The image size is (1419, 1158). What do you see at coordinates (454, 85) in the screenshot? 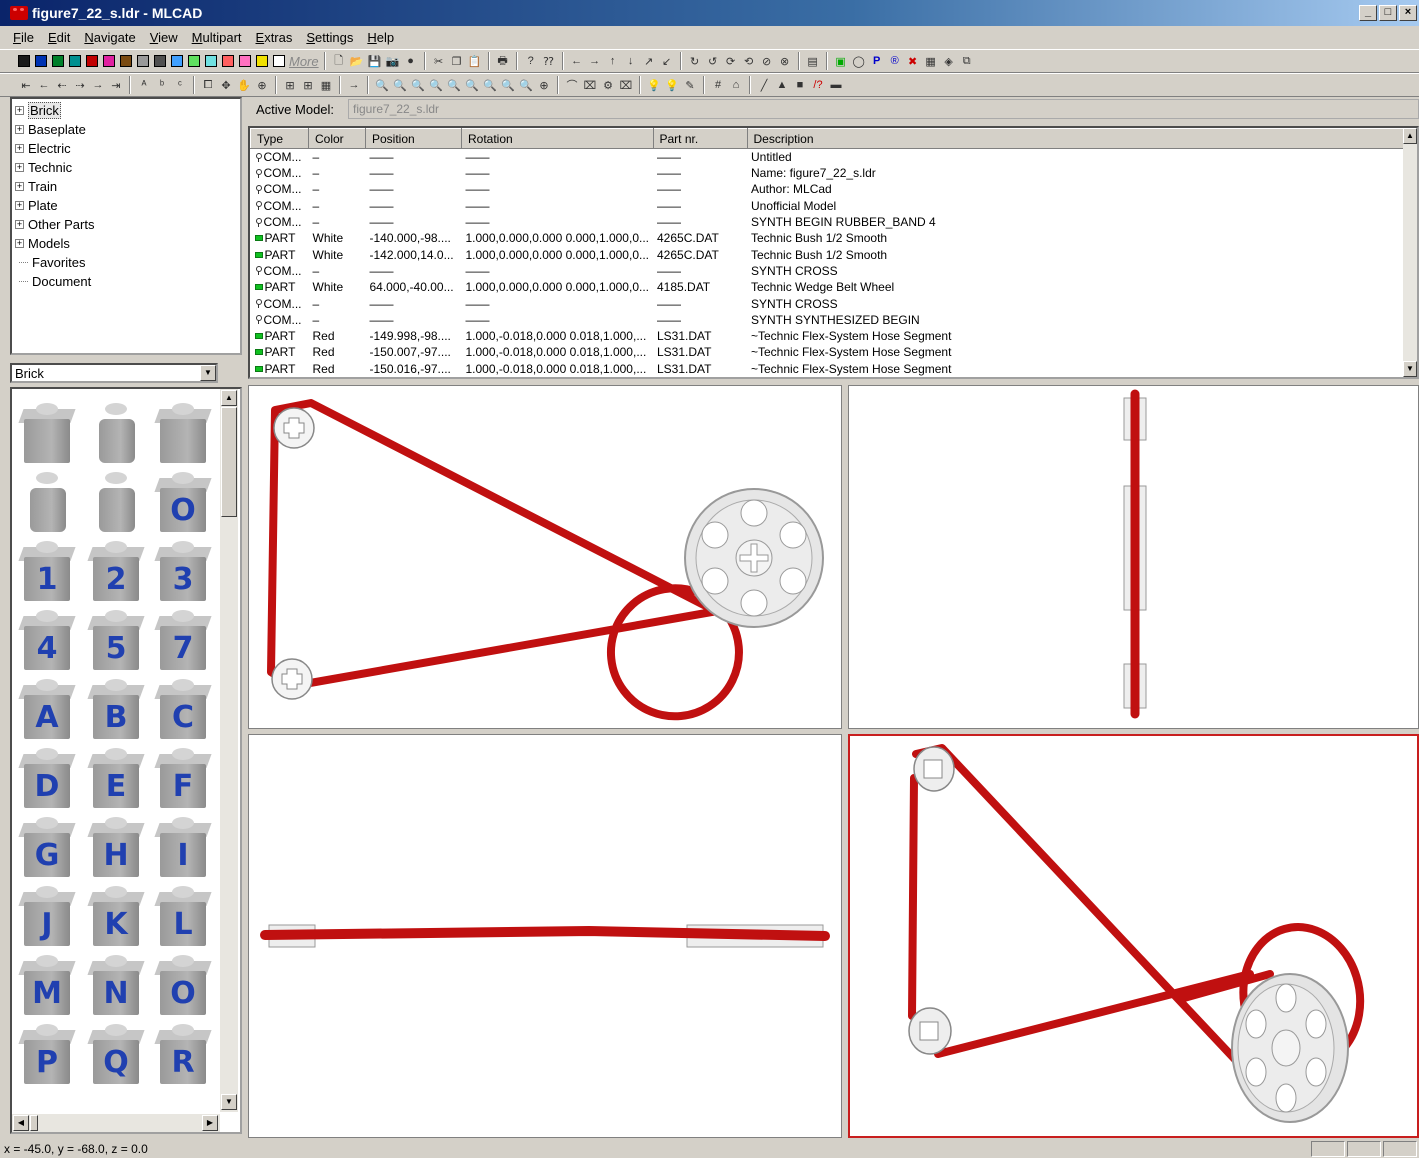
I see `zoom-75-icon: 🔍` at bounding box center [454, 85].